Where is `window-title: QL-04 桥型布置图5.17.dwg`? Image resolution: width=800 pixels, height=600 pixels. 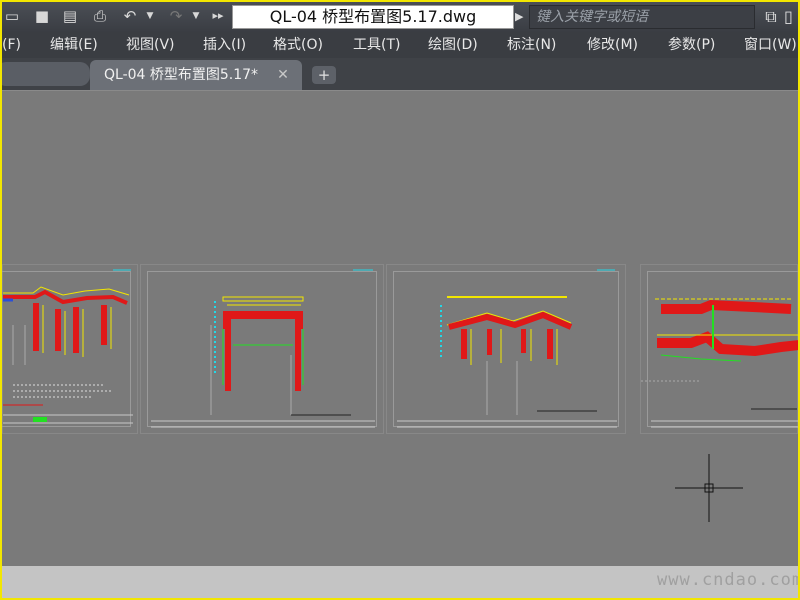 window-title: QL-04 桥型布置图5.17.dwg is located at coordinates (373, 17).